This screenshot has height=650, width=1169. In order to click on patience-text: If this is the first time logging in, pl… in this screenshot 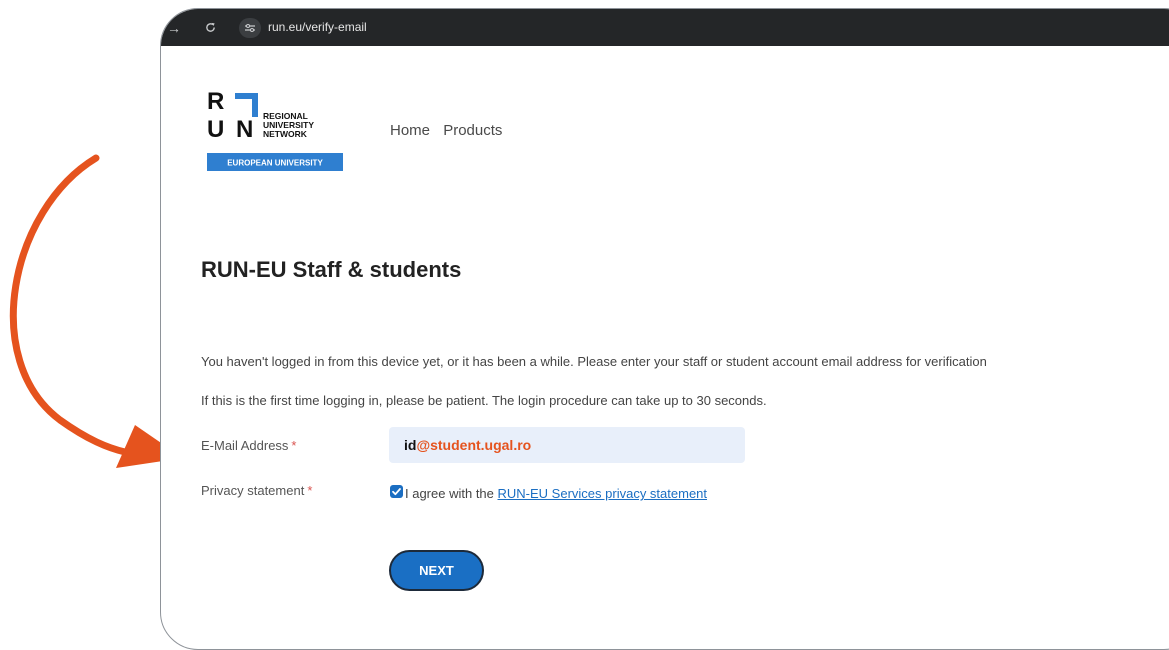, I will do `click(484, 400)`.